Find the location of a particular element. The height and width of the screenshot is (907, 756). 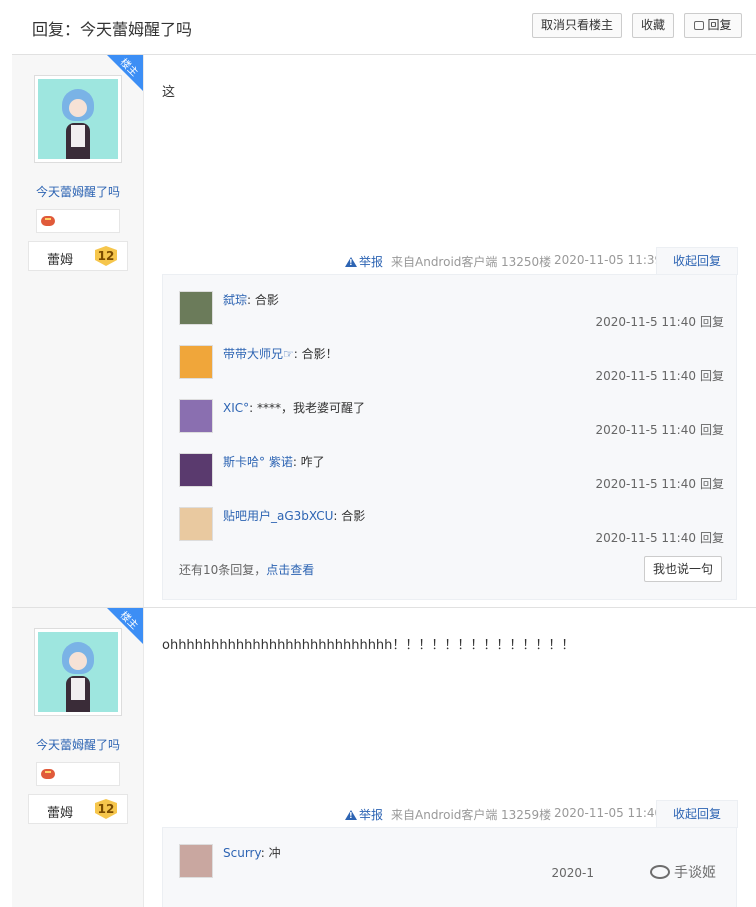

more-replies: 还有10条回复，点击查看 is located at coordinates (247, 570).